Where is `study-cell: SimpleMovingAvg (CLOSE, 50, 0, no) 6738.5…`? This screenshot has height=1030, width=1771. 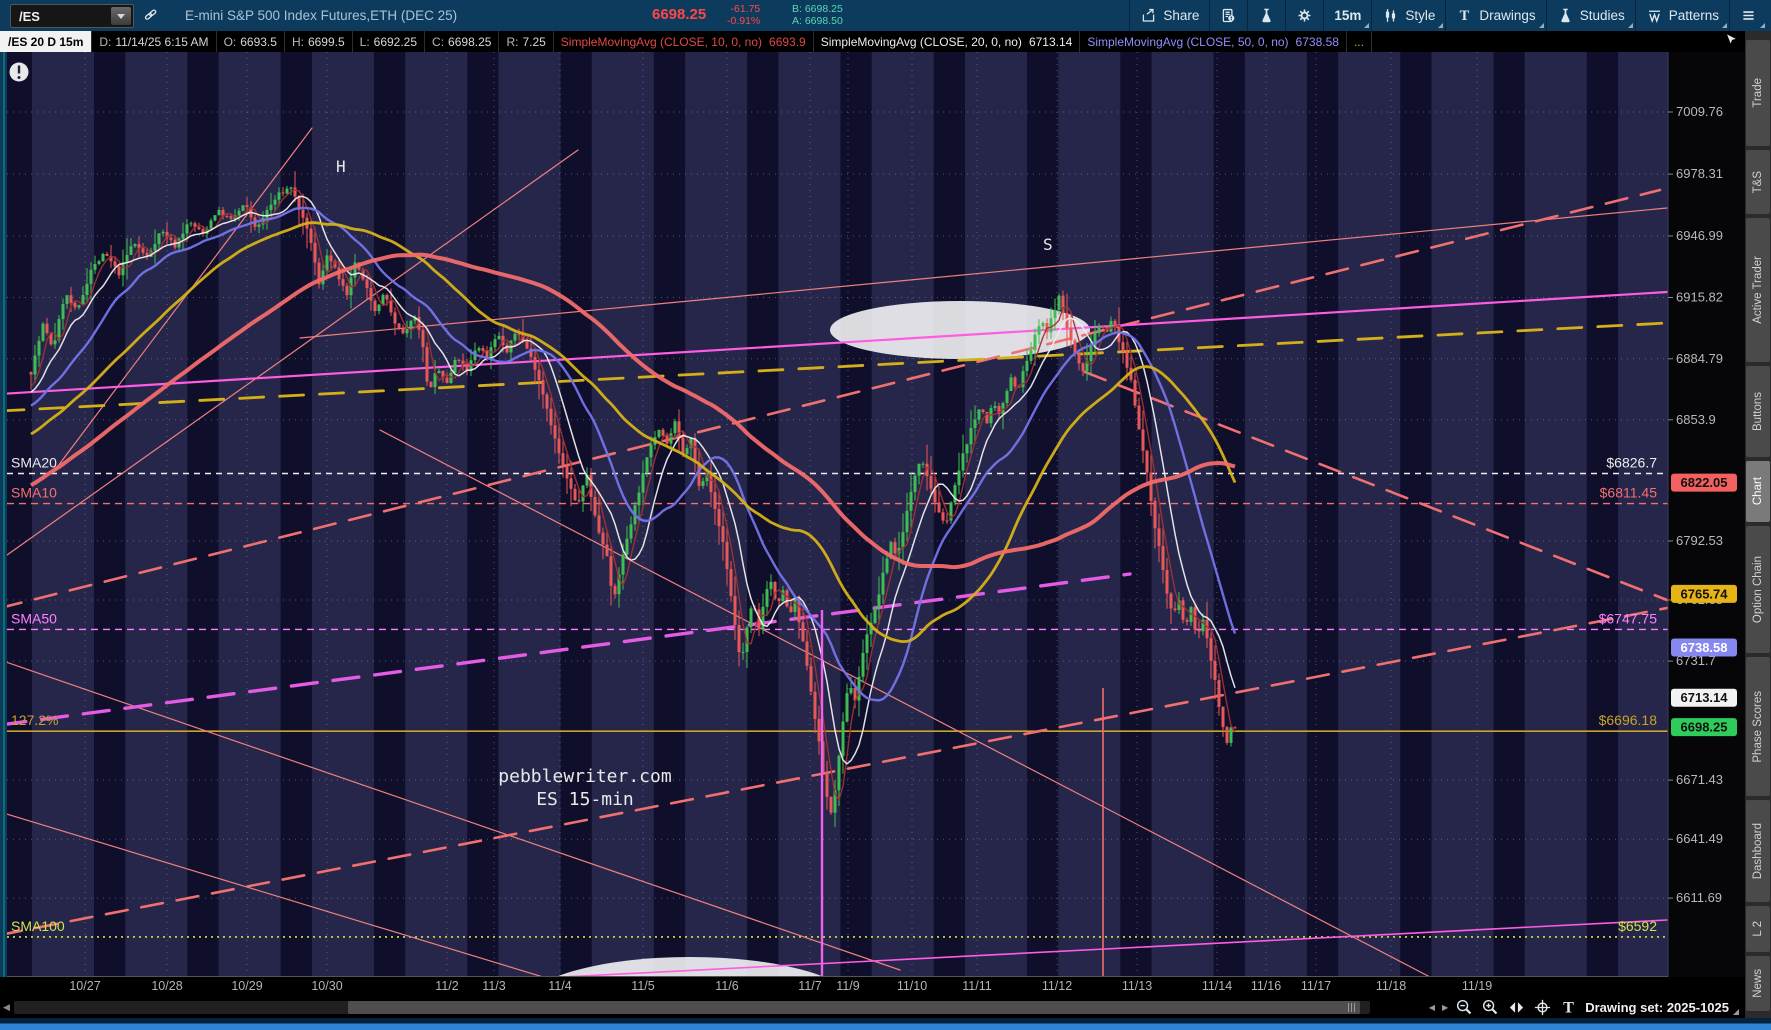 study-cell: SimpleMovingAvg (CLOSE, 50, 0, no) 6738.5… is located at coordinates (1213, 41).